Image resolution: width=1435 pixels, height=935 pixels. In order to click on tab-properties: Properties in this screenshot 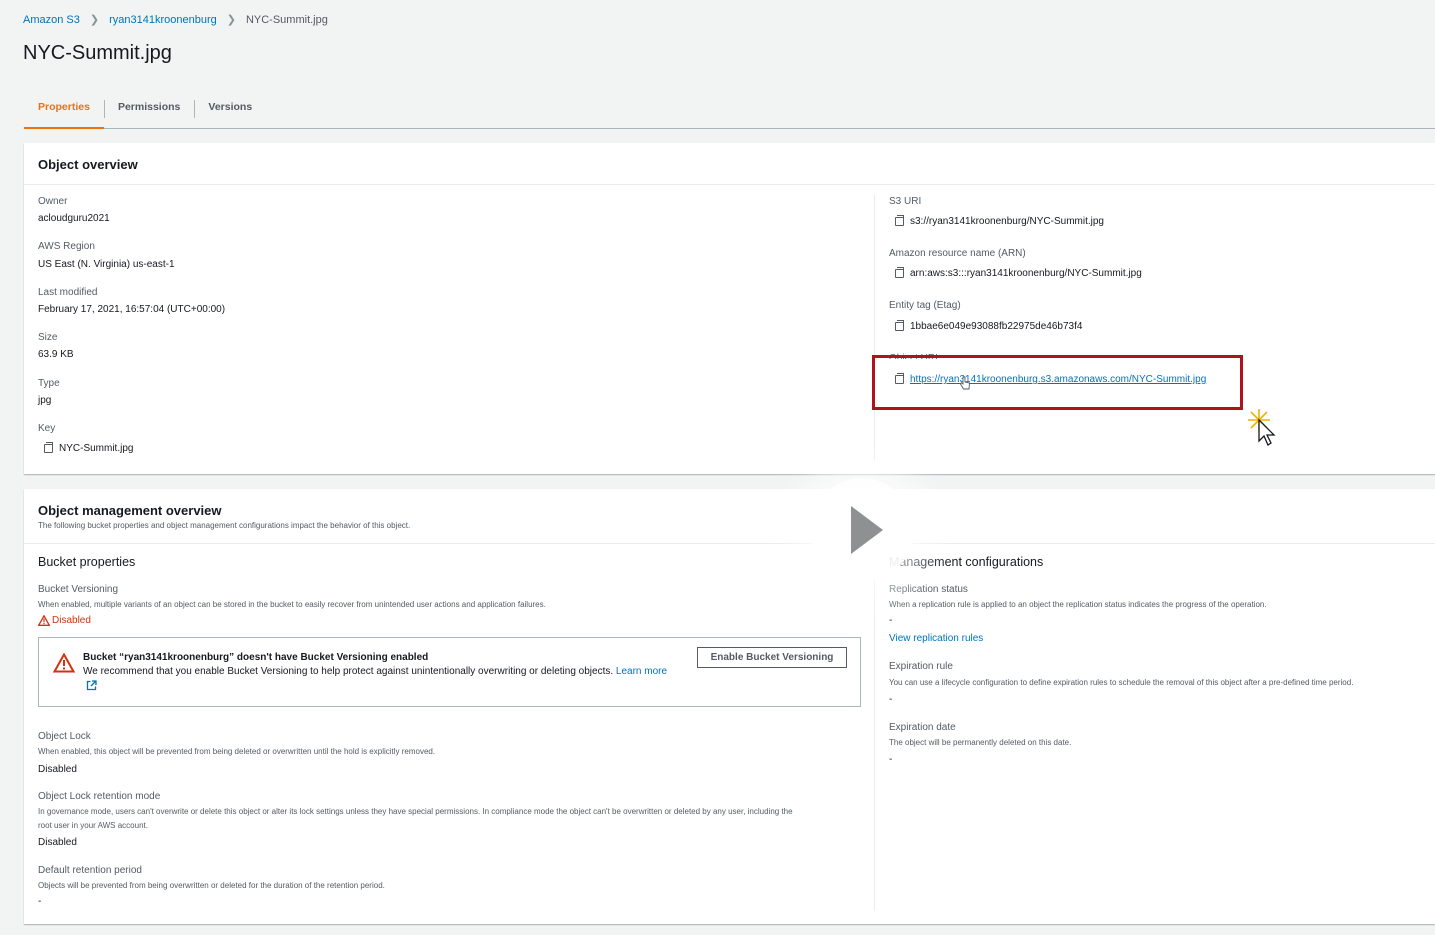, I will do `click(64, 110)`.